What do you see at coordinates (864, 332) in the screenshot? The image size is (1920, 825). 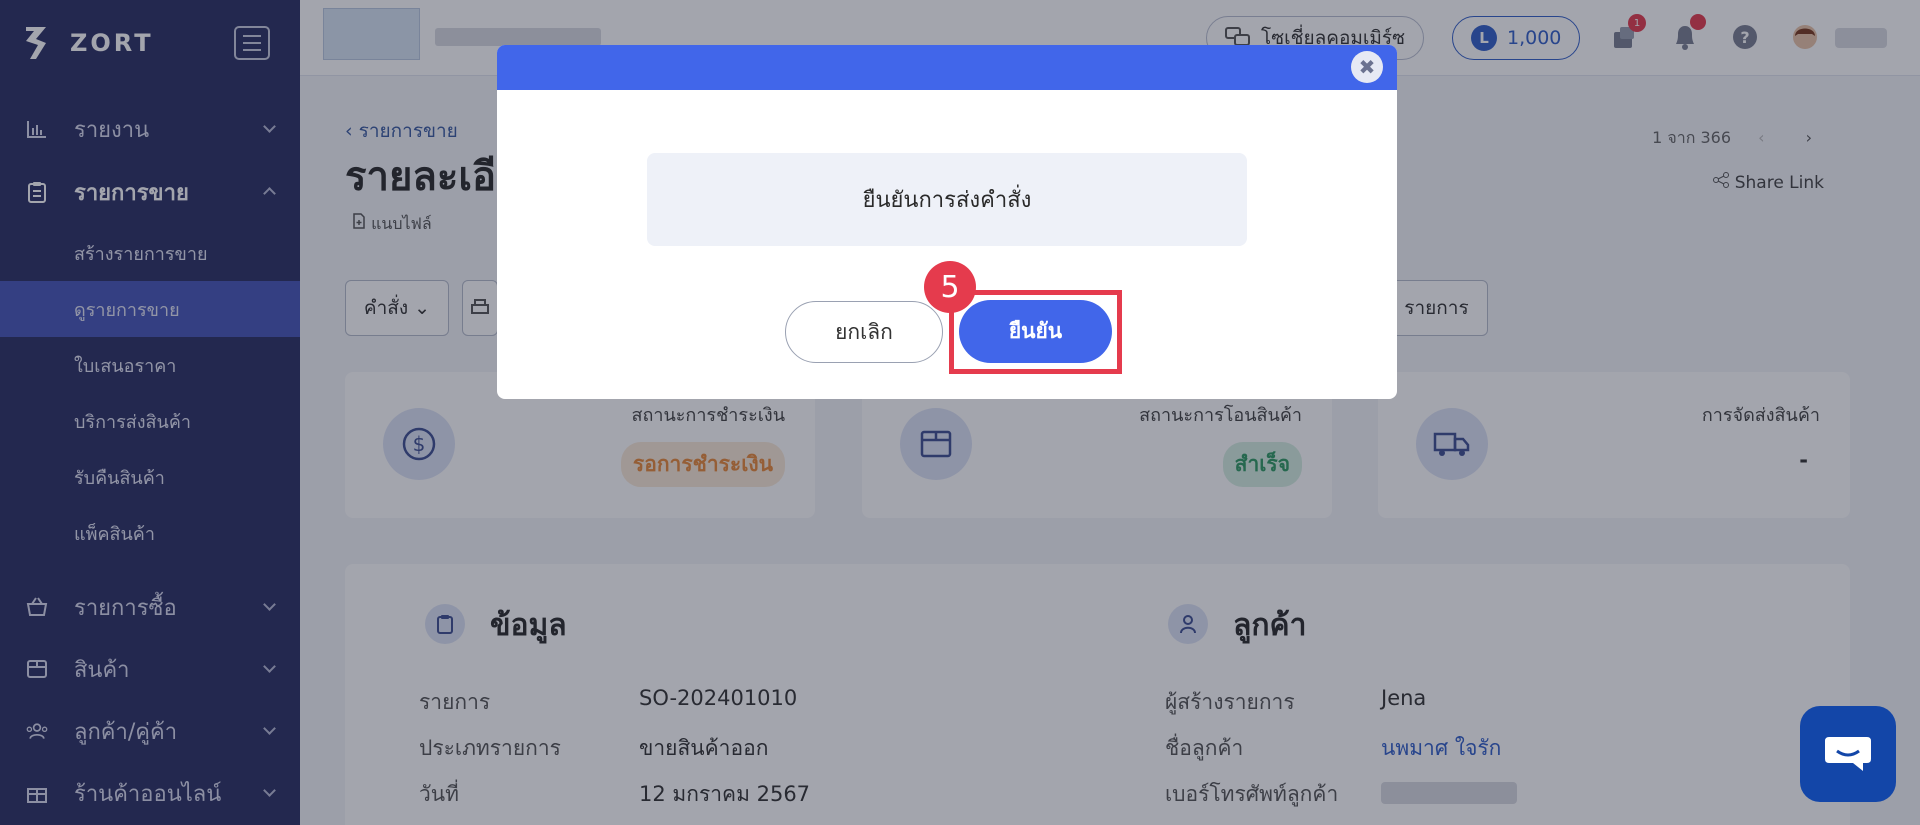 I see `cancel-button: ยกเลิก` at bounding box center [864, 332].